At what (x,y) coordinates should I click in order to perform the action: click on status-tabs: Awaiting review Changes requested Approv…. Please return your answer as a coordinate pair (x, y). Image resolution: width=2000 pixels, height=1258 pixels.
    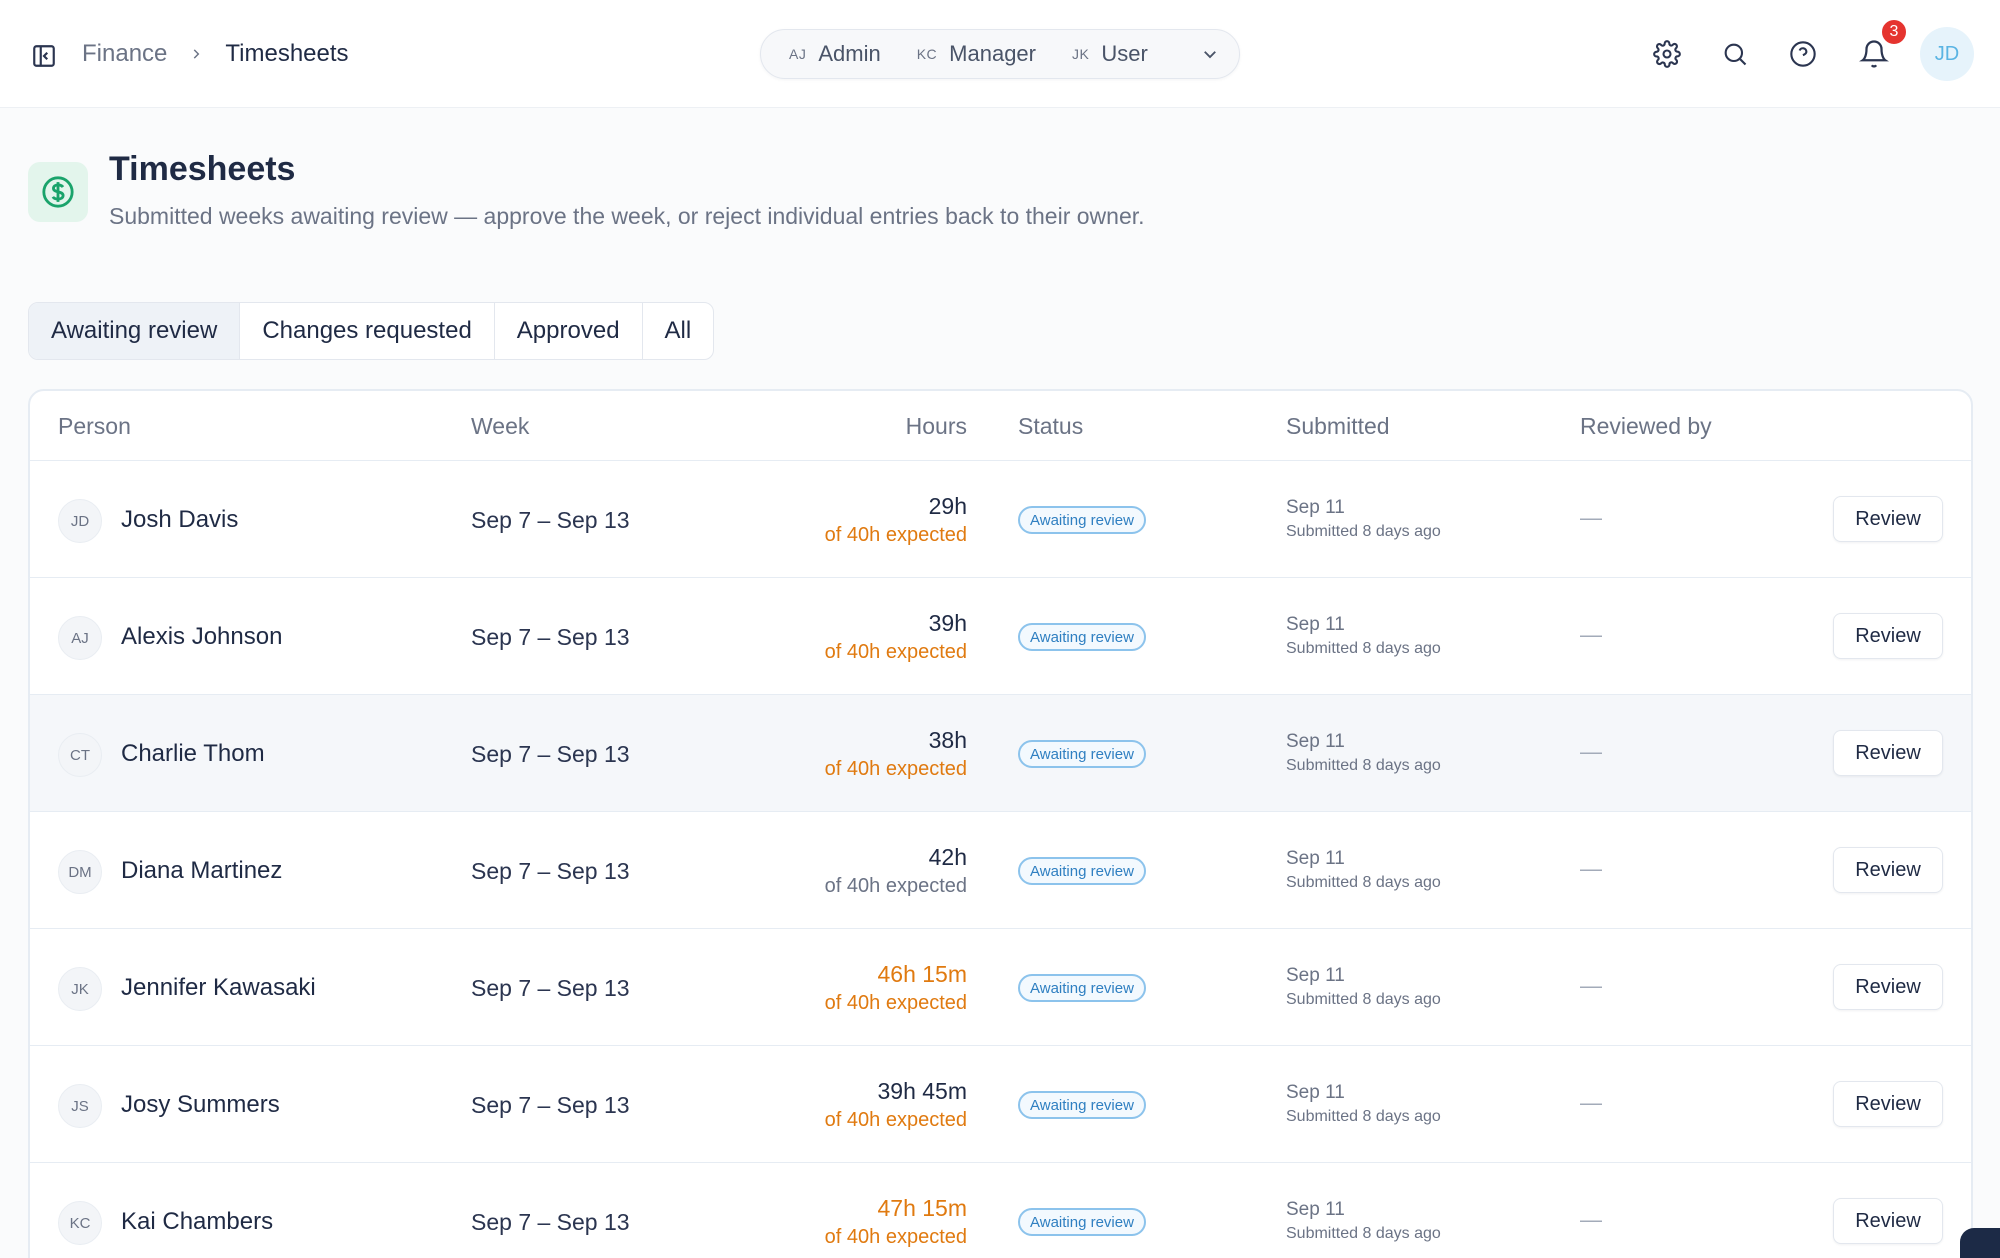
    Looking at the image, I should click on (371, 331).